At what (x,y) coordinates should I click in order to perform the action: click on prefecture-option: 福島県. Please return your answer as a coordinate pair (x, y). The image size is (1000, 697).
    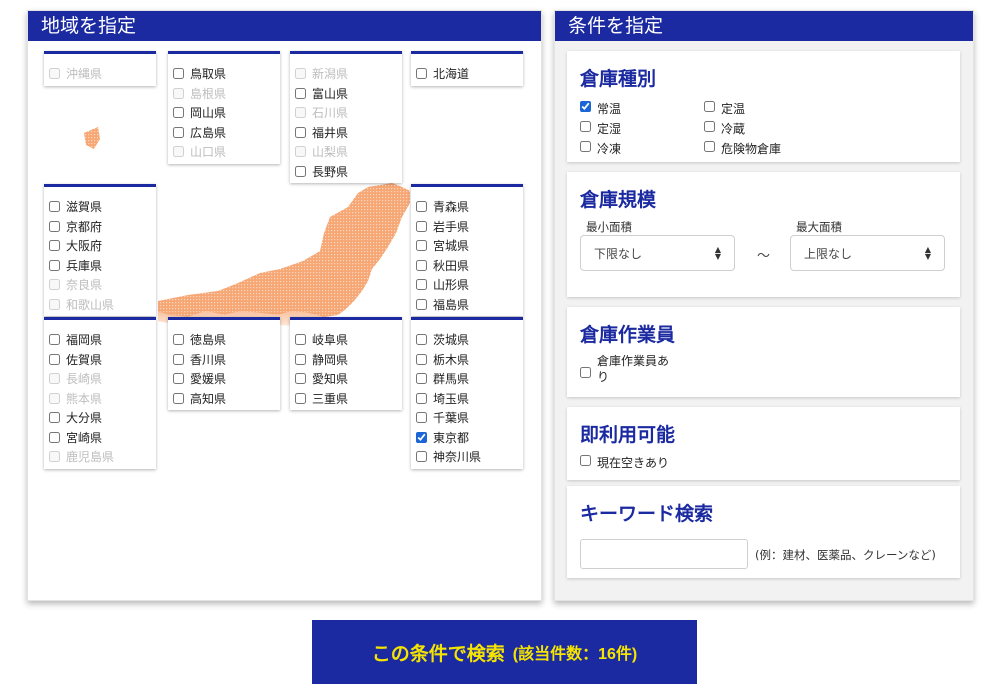
    Looking at the image, I should click on (467, 305).